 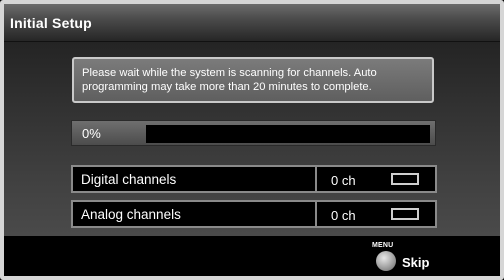 I want to click on channel-row-analog: Analog channels 0 ch, so click(x=254, y=214).